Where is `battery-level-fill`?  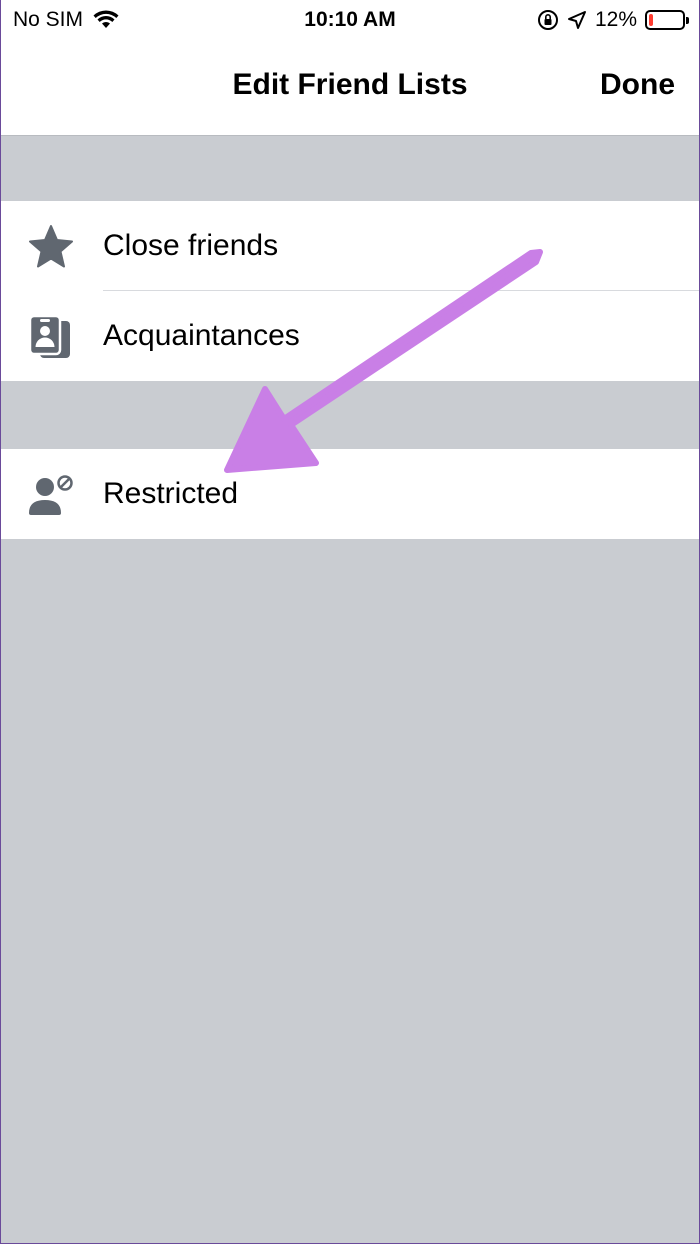
battery-level-fill is located at coordinates (651, 20).